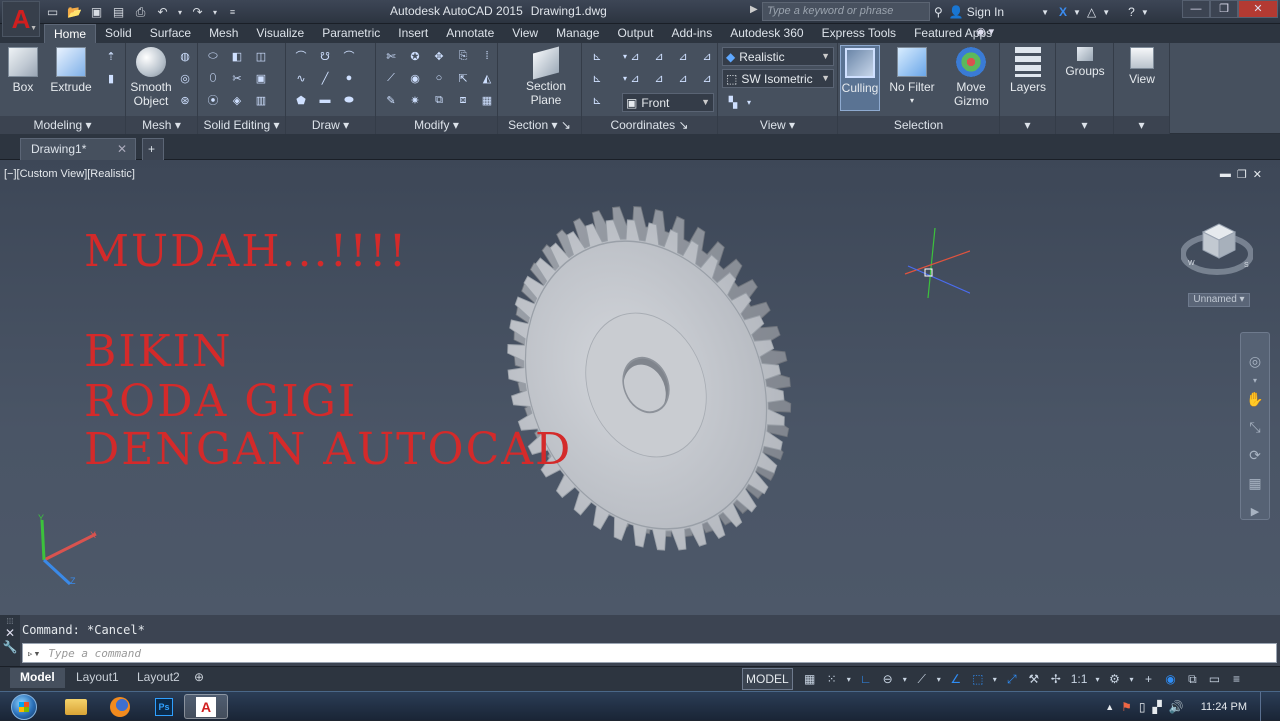 The width and height of the screenshot is (1280, 721). I want to click on volume-icon: 🔊, so click(1176, 707).